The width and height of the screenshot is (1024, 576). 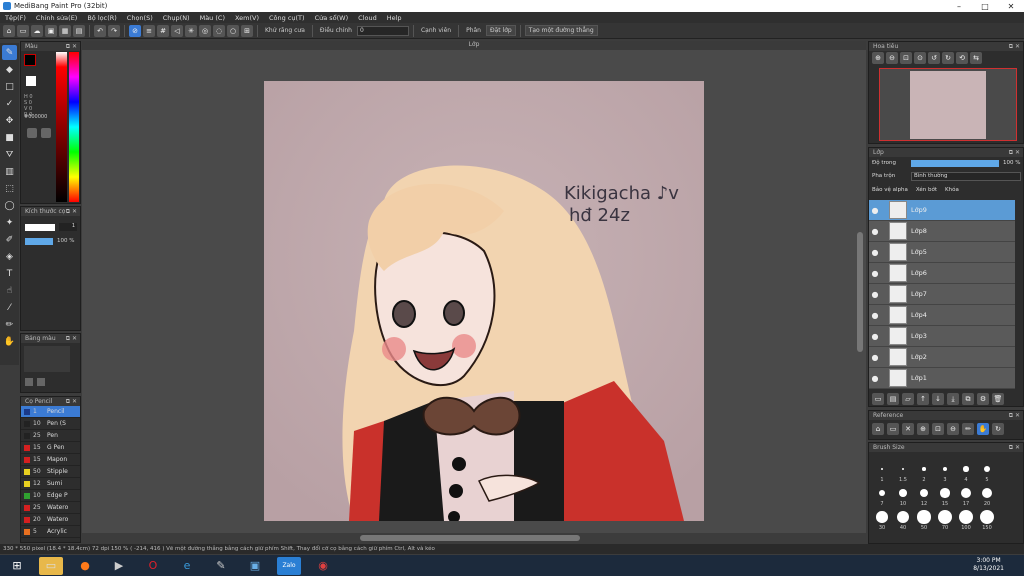 I want to click on eyedropper2-tool-icon: ✏, so click(x=9, y=324).